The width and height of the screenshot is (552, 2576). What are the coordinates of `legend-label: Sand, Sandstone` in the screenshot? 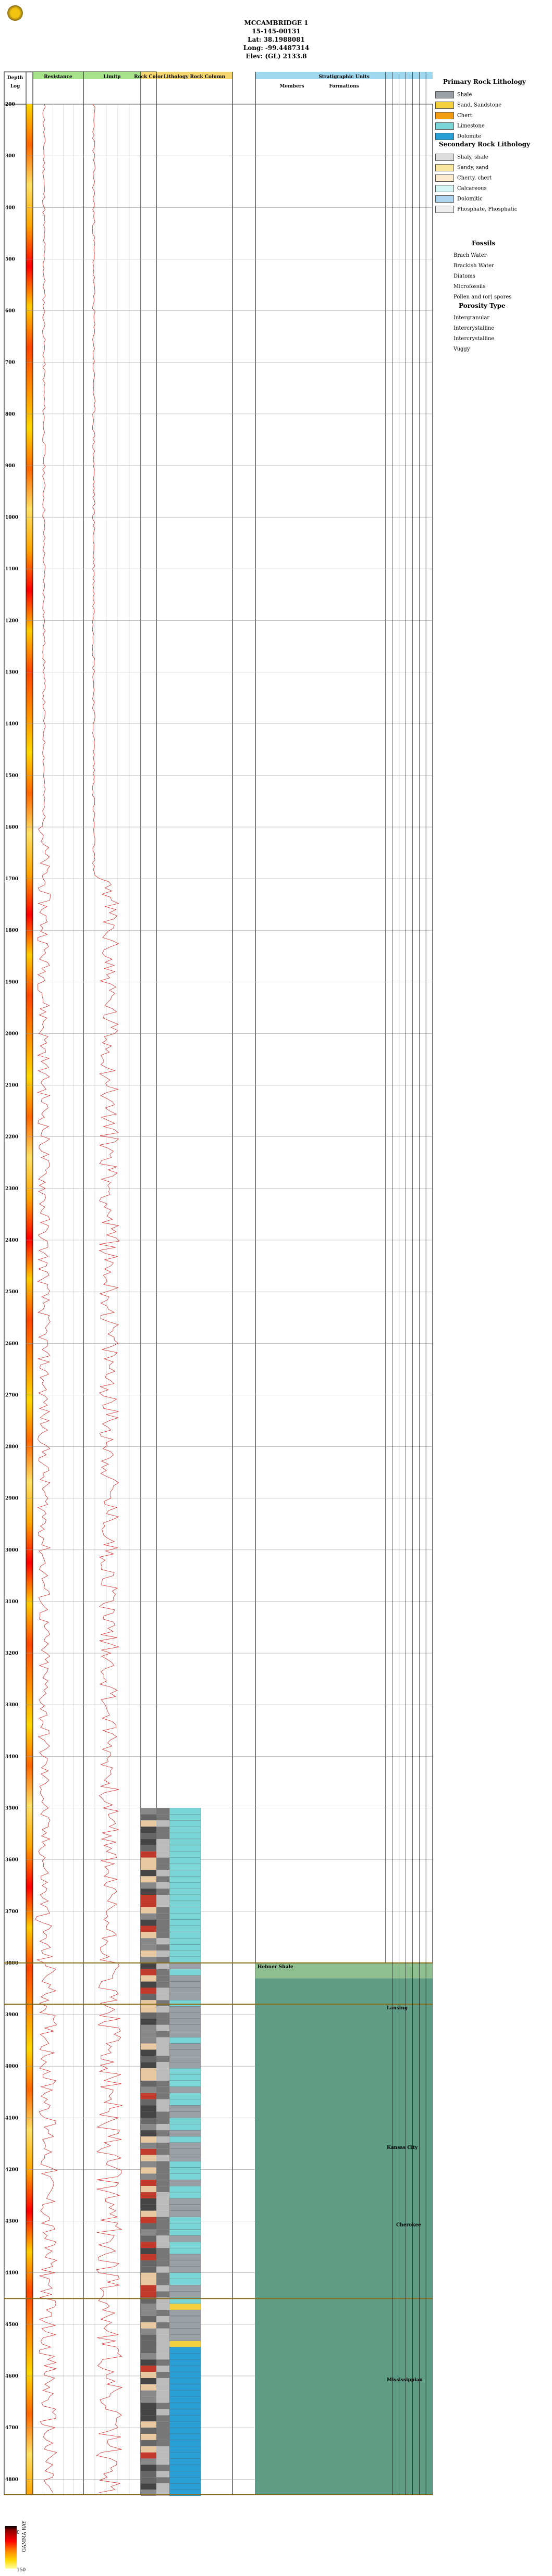 It's located at (479, 105).